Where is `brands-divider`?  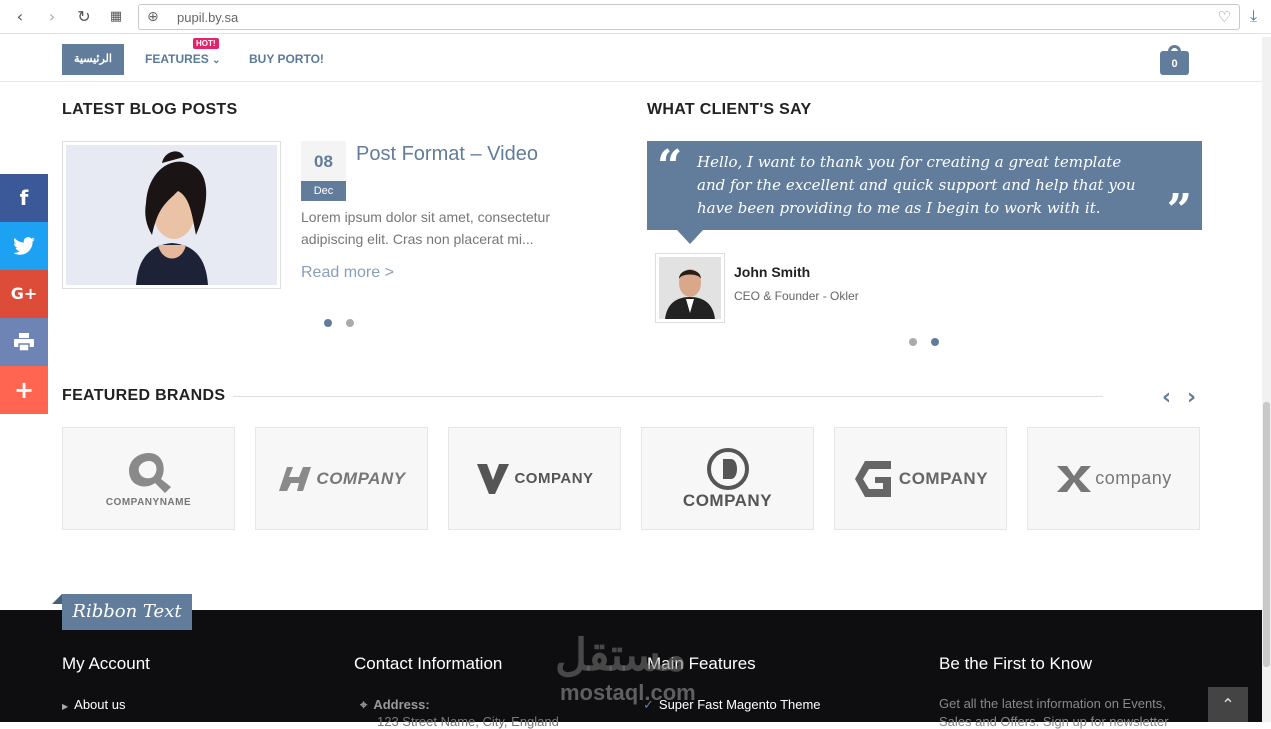
brands-divider is located at coordinates (668, 396).